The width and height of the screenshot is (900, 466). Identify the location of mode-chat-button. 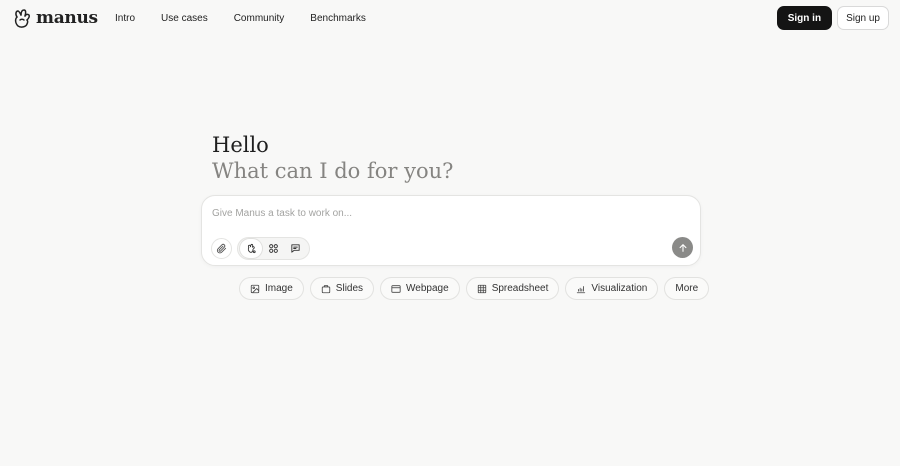
(296, 248).